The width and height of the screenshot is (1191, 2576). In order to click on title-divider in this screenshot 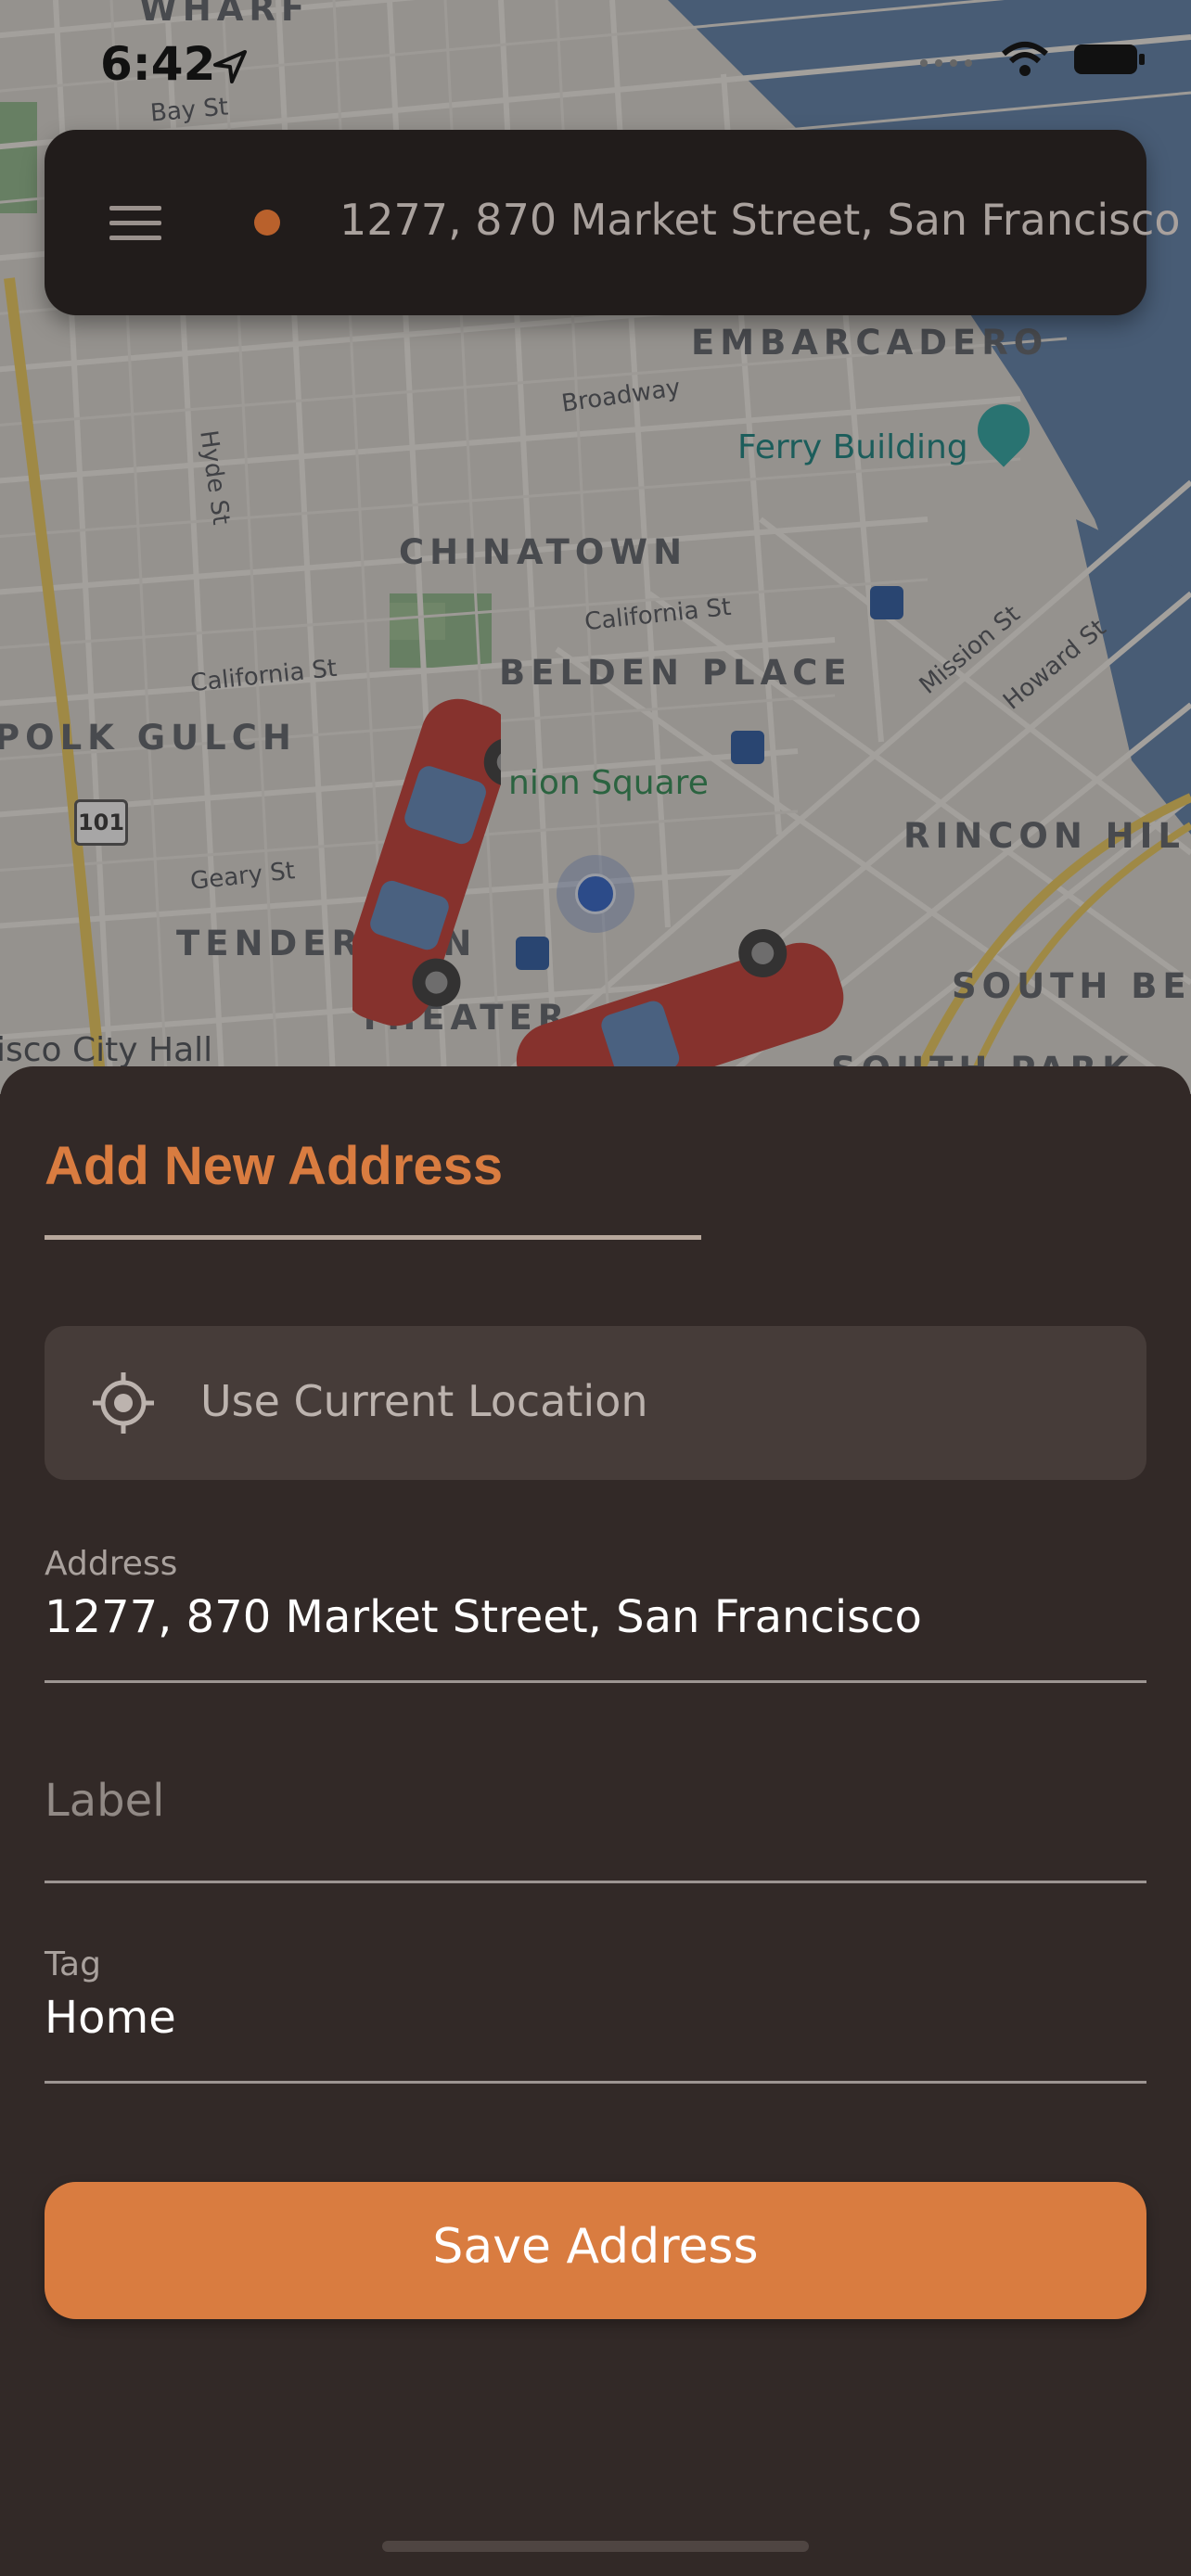, I will do `click(373, 1237)`.